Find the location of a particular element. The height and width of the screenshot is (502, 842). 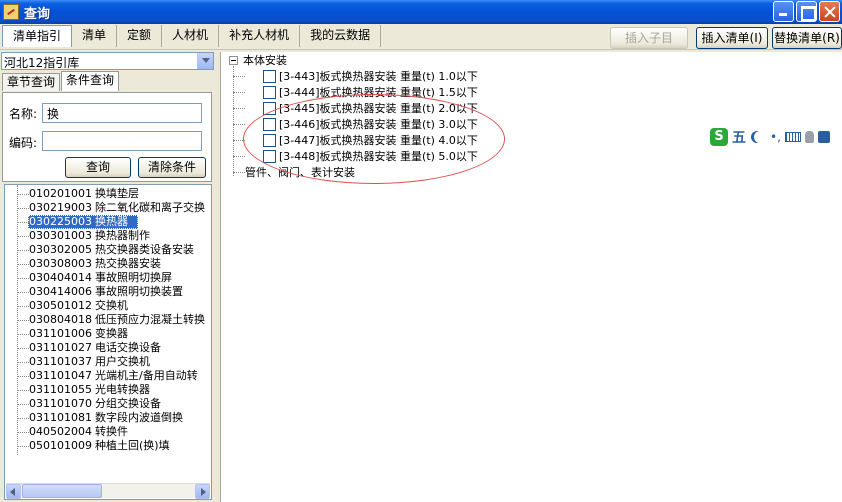

quota-entry: [3-443]板式换热器安装 重量(t) 1.0以下 is located at coordinates (378, 77).